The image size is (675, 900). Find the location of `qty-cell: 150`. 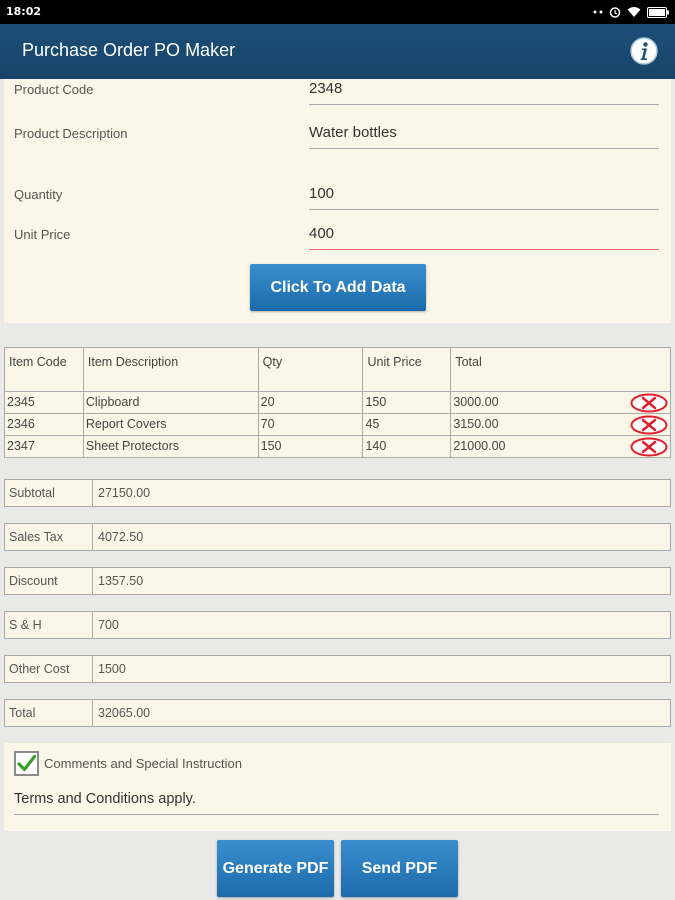

qty-cell: 150 is located at coordinates (310, 446).